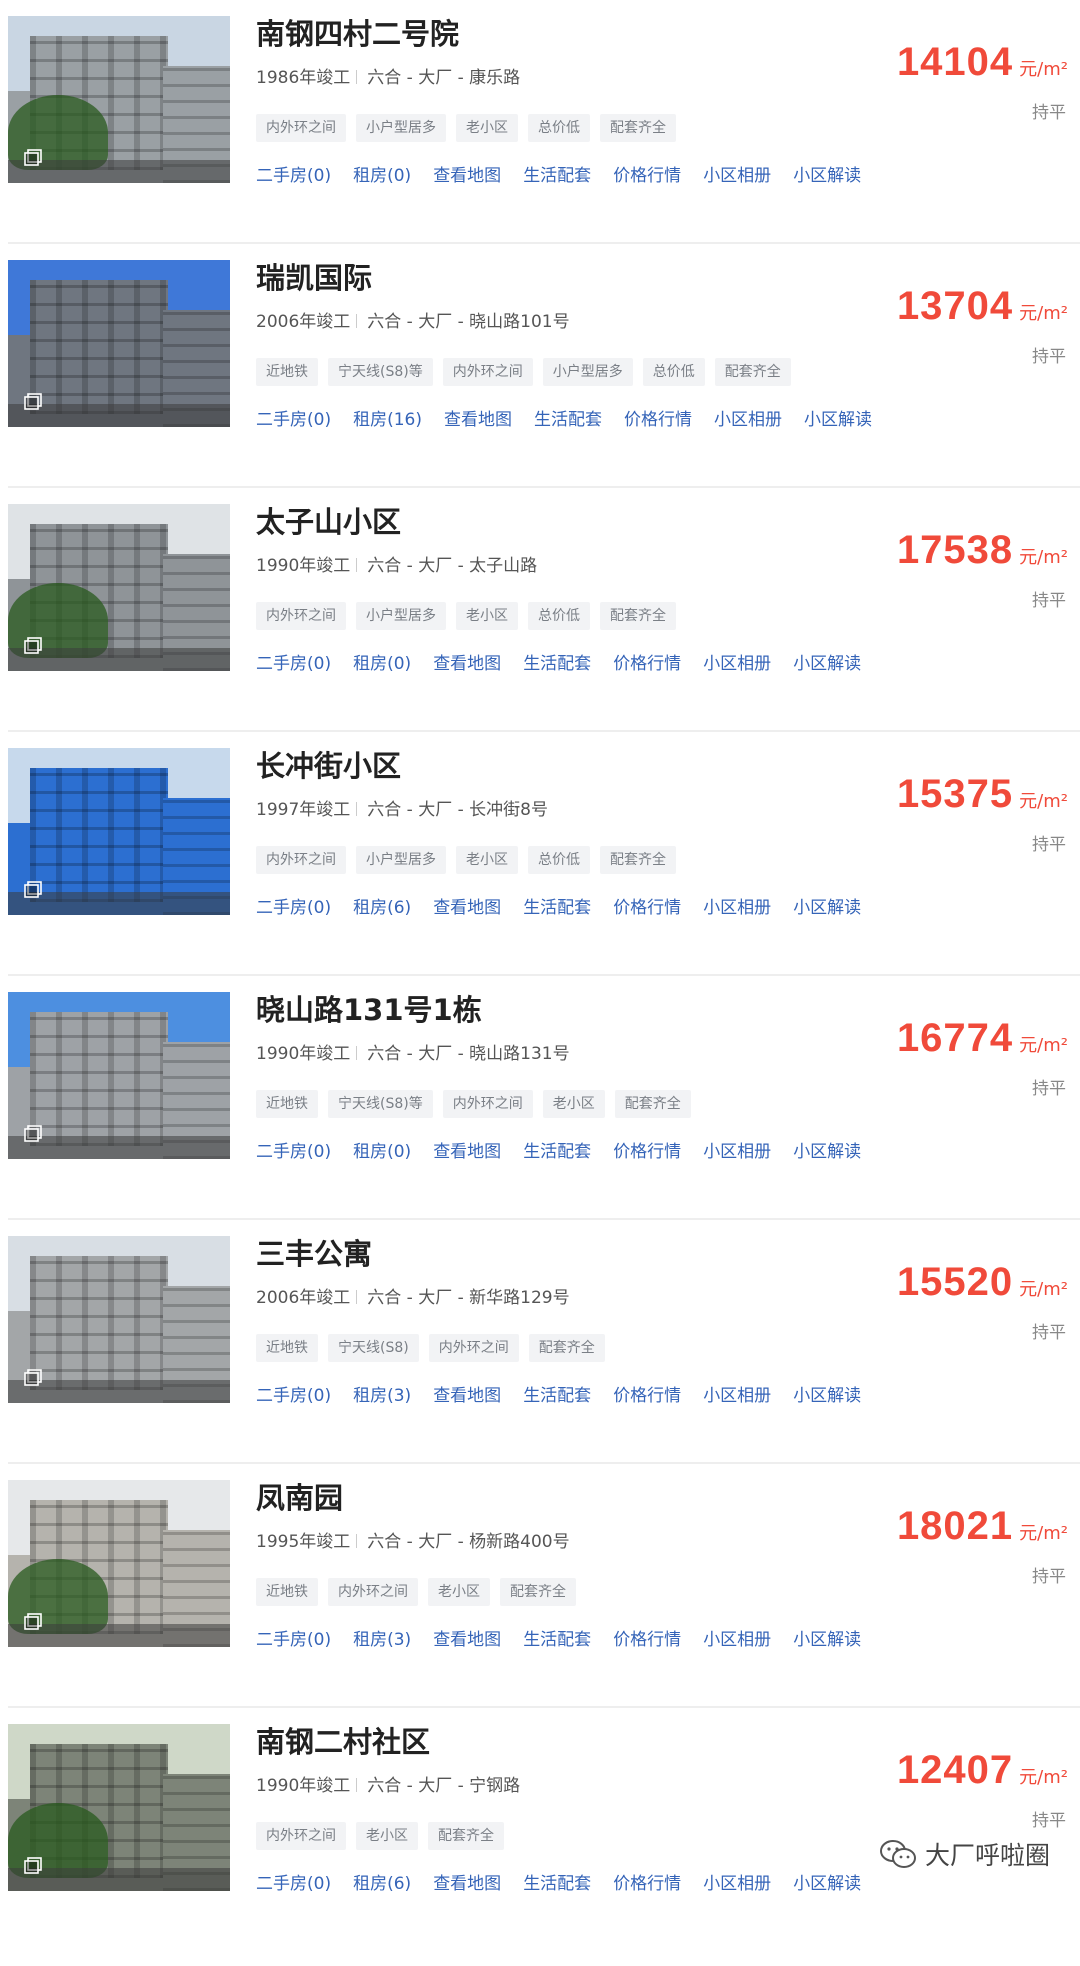 The image size is (1080, 1966). I want to click on photo-building, so click(99, 835).